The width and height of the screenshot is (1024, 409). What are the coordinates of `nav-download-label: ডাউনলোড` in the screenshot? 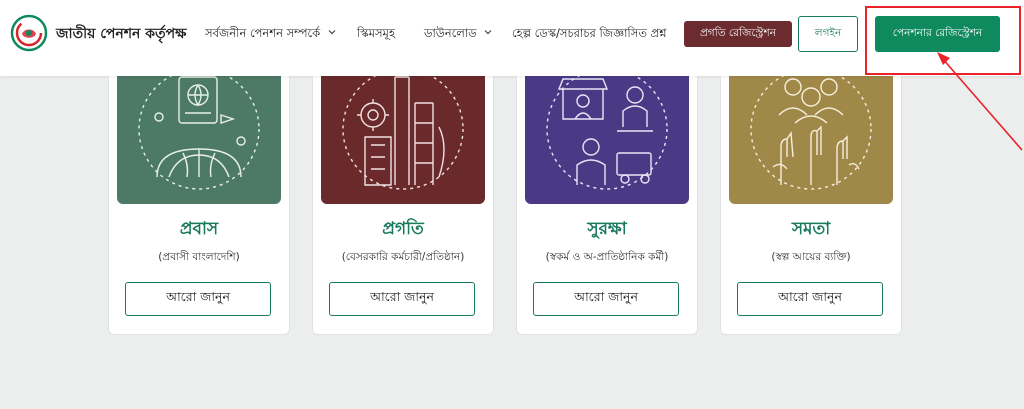 It's located at (450, 33).